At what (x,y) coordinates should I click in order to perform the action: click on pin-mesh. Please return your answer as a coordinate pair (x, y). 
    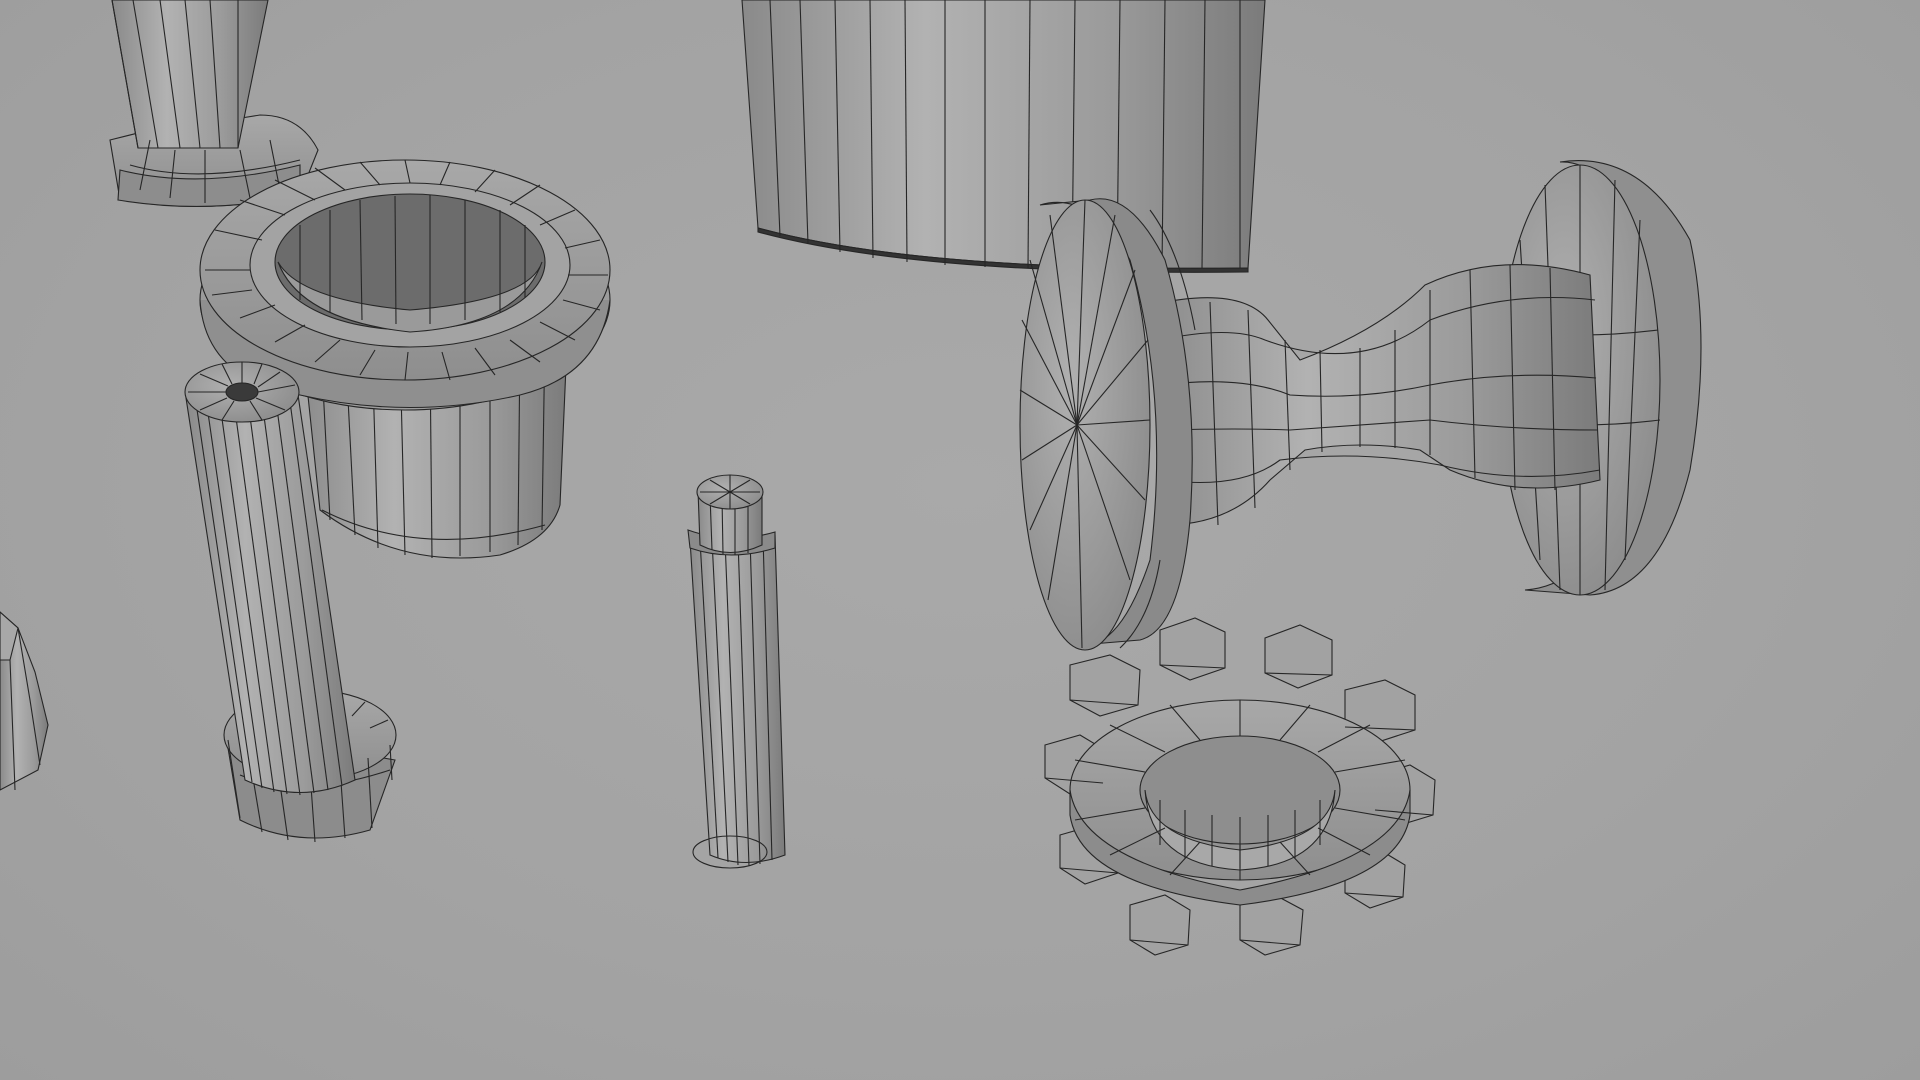
    Looking at the image, I should click on (736, 671).